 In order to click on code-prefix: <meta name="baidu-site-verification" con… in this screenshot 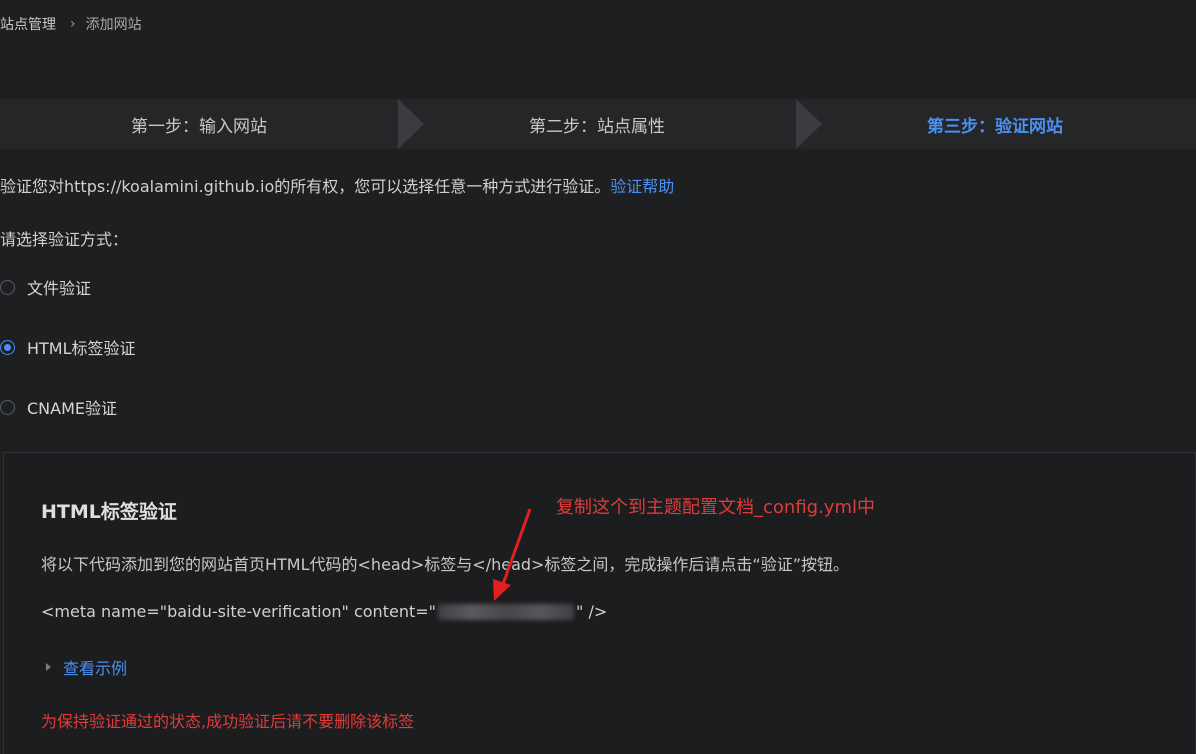, I will do `click(238, 611)`.